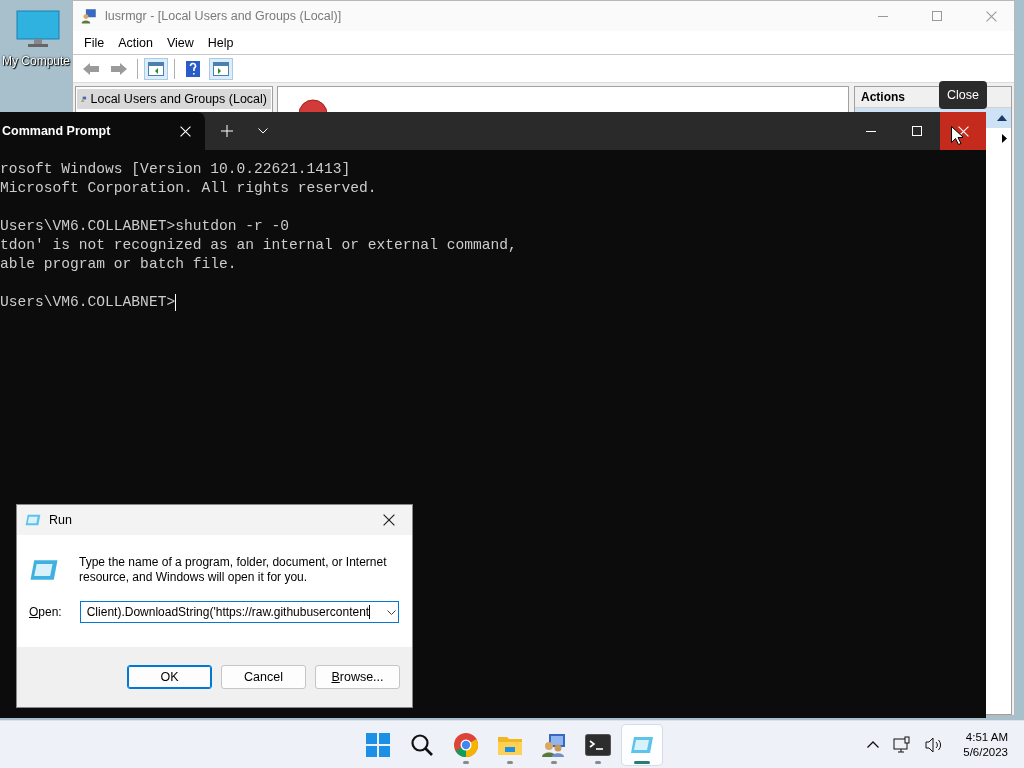 This screenshot has width=1024, height=768. What do you see at coordinates (239, 612) in the screenshot?
I see `command-input: Client).DownloadString('https://raw.githubusercontent` at bounding box center [239, 612].